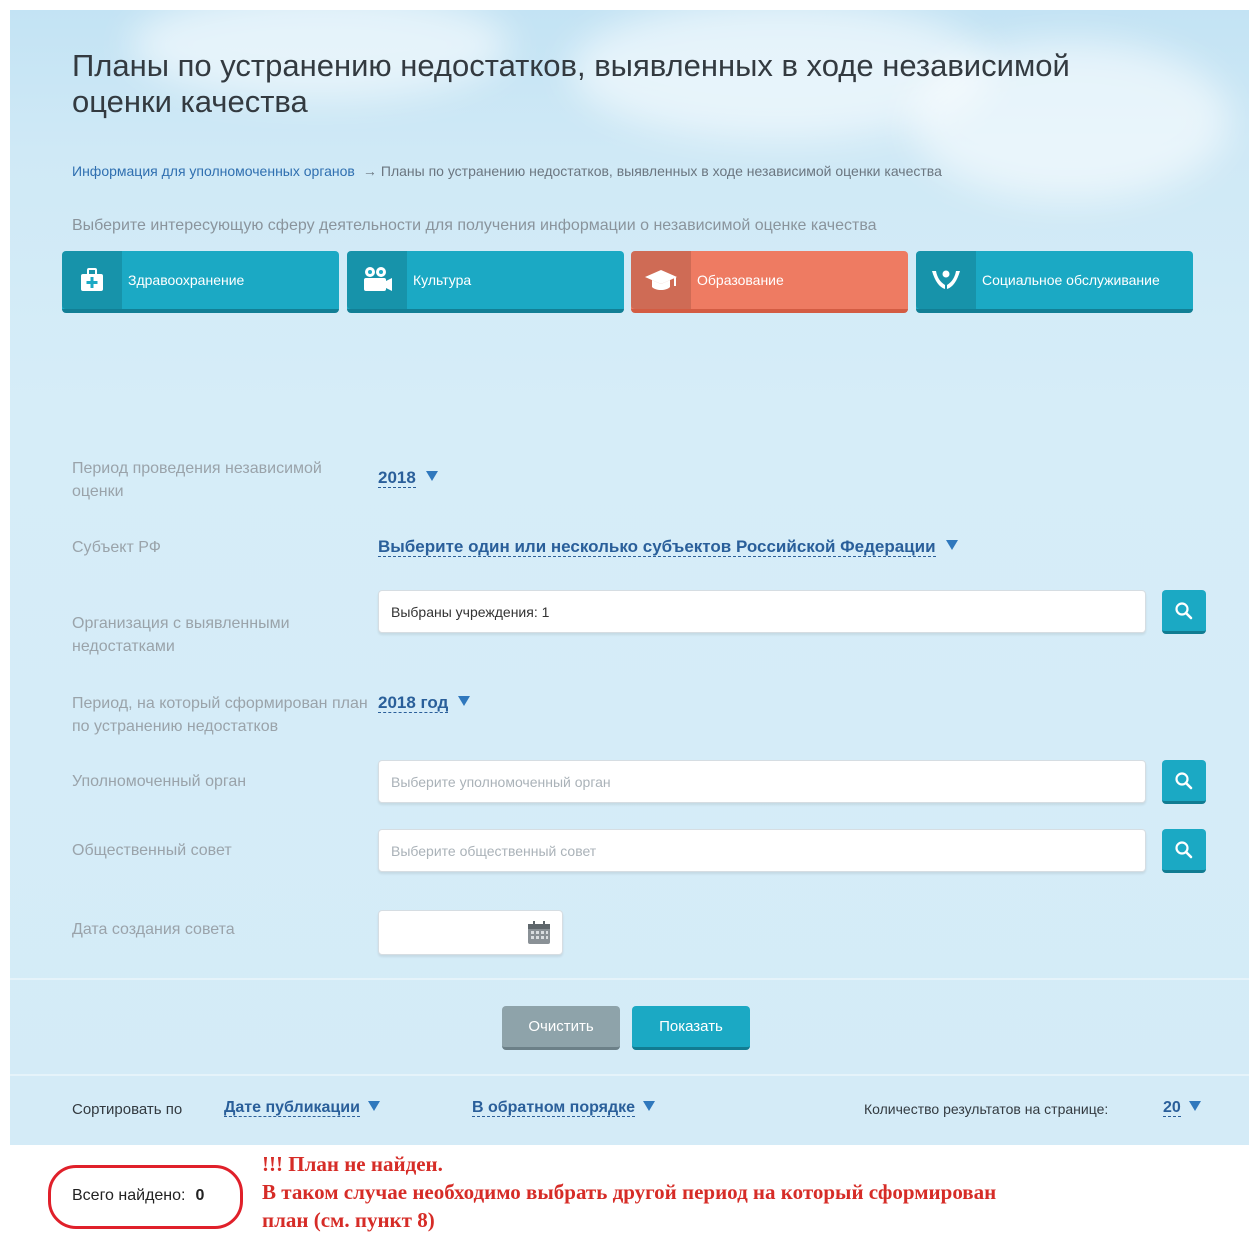 Image resolution: width=1249 pixels, height=1243 pixels. I want to click on sphere-healthcare-button: Здравоохранение, so click(200, 282).